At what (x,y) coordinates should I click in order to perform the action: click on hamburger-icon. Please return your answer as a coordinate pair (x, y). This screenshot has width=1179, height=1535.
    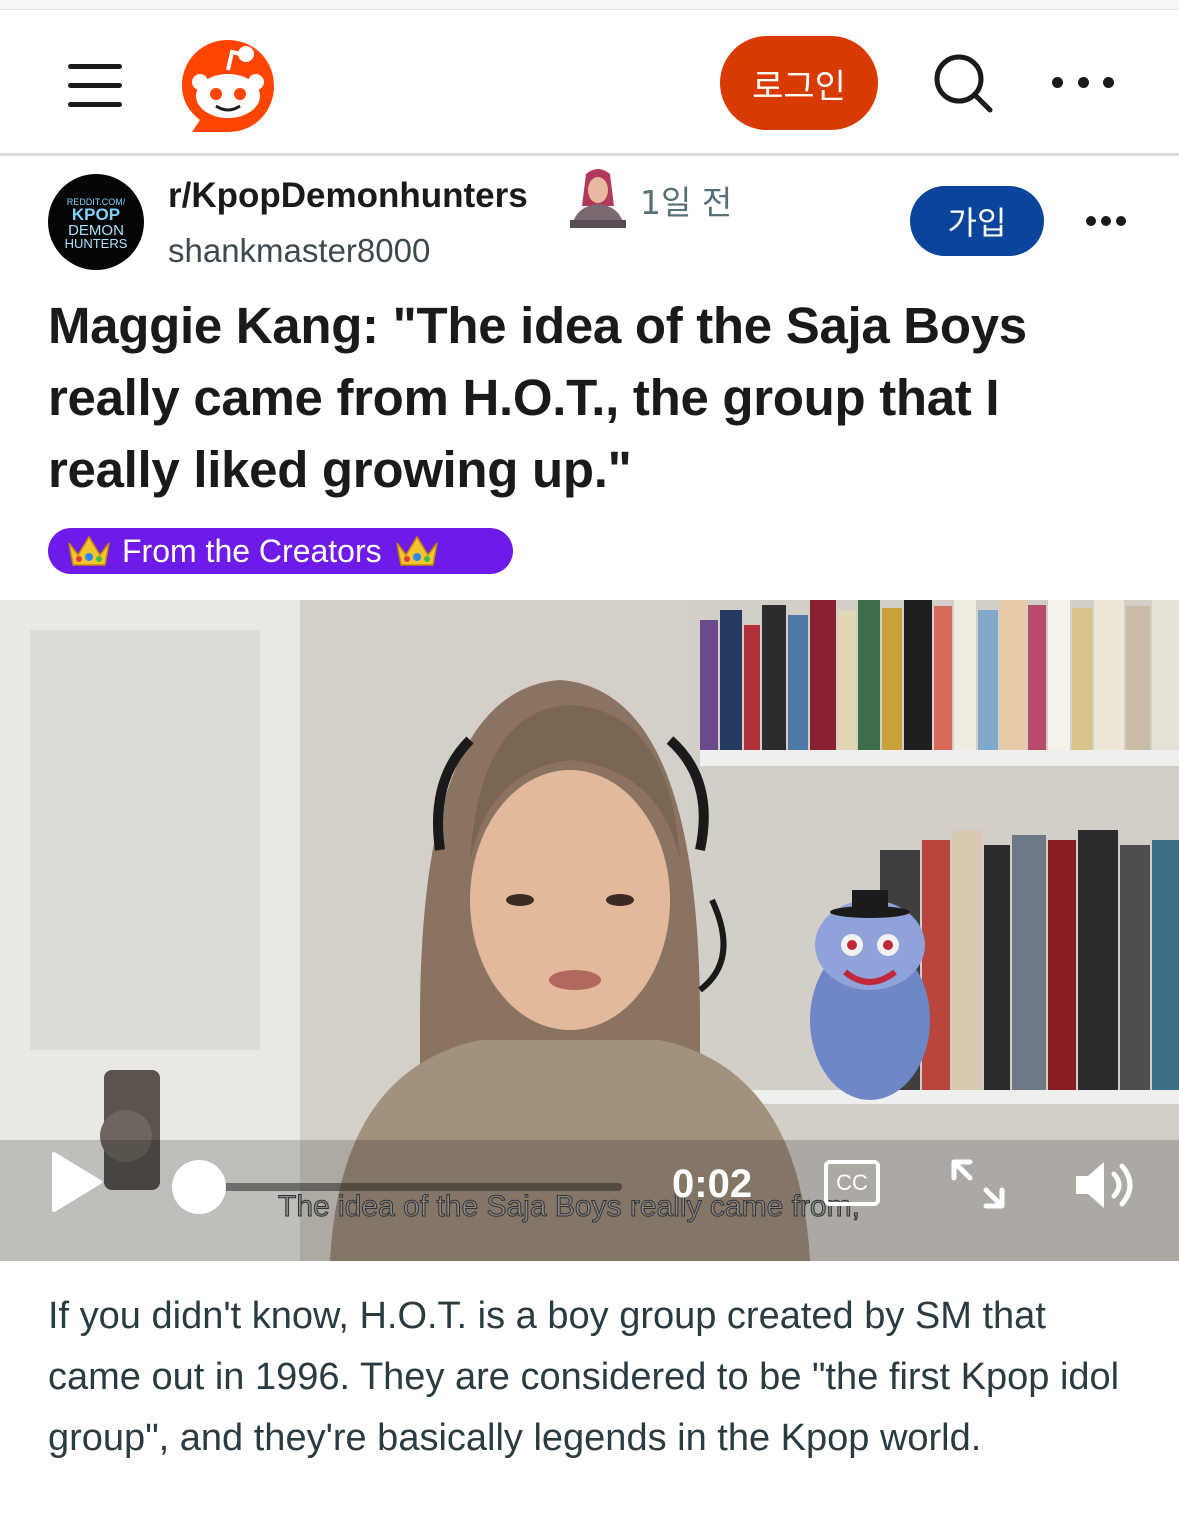
    Looking at the image, I should click on (94, 86).